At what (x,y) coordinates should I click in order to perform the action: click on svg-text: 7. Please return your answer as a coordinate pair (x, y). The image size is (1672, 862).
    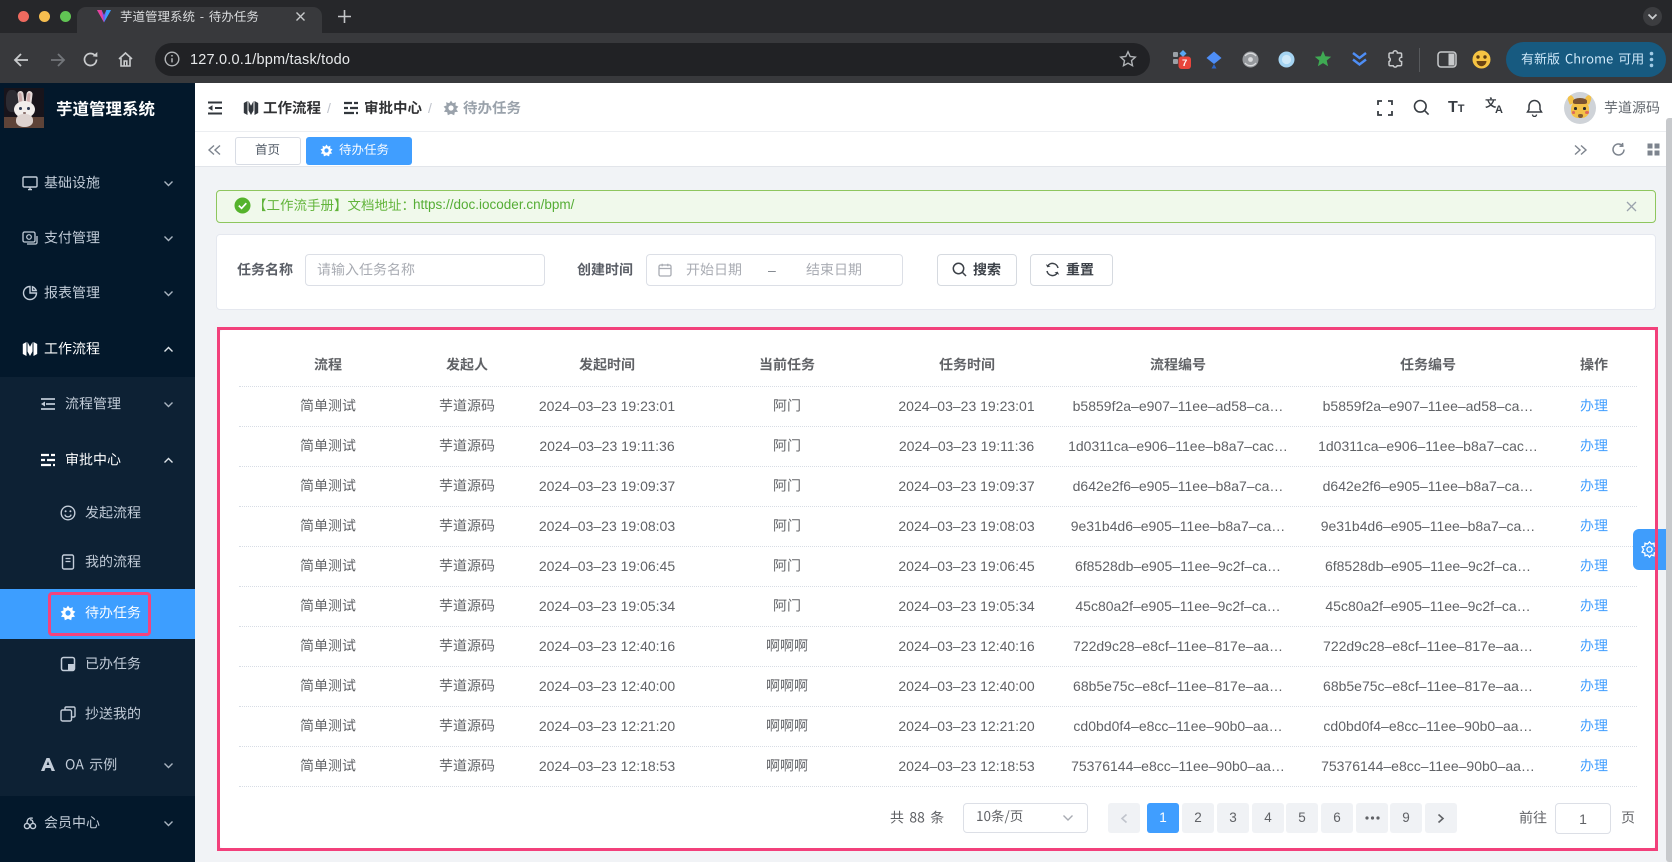
    Looking at the image, I should click on (1184, 63).